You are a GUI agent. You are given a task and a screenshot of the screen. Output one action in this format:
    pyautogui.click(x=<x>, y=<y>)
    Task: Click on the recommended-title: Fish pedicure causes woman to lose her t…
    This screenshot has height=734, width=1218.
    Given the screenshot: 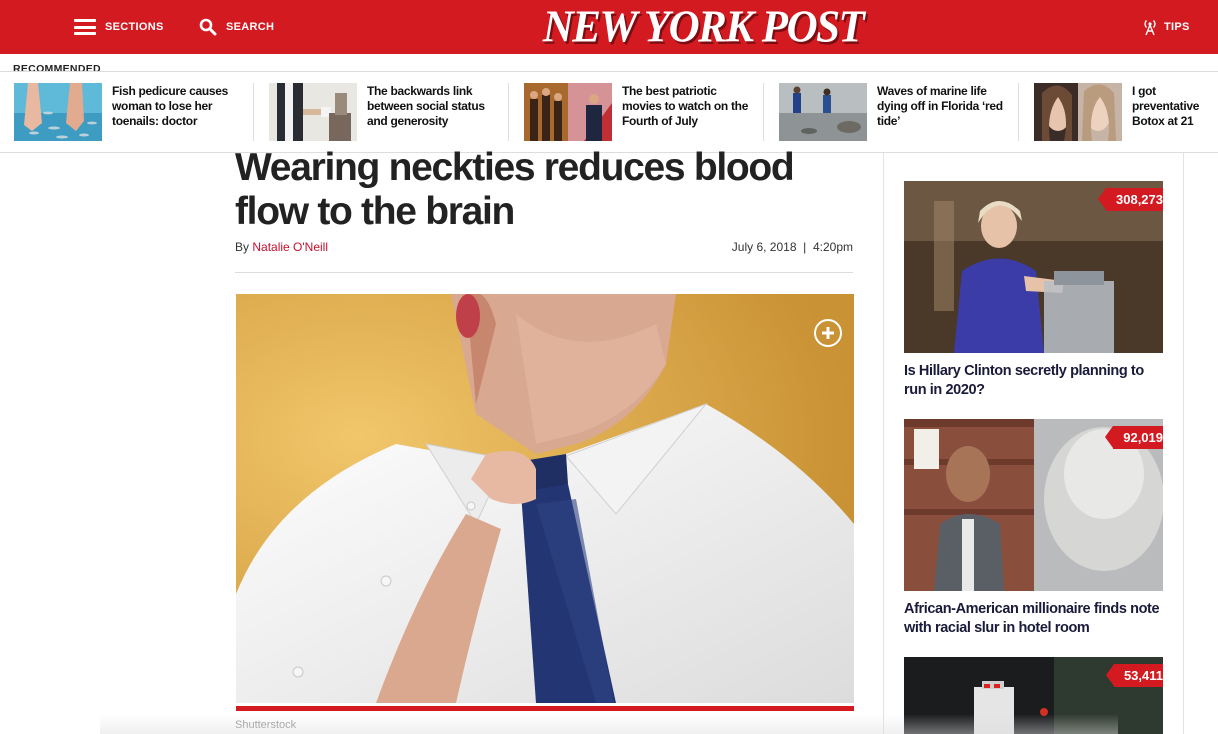 What is the action you would take?
    pyautogui.click(x=170, y=106)
    